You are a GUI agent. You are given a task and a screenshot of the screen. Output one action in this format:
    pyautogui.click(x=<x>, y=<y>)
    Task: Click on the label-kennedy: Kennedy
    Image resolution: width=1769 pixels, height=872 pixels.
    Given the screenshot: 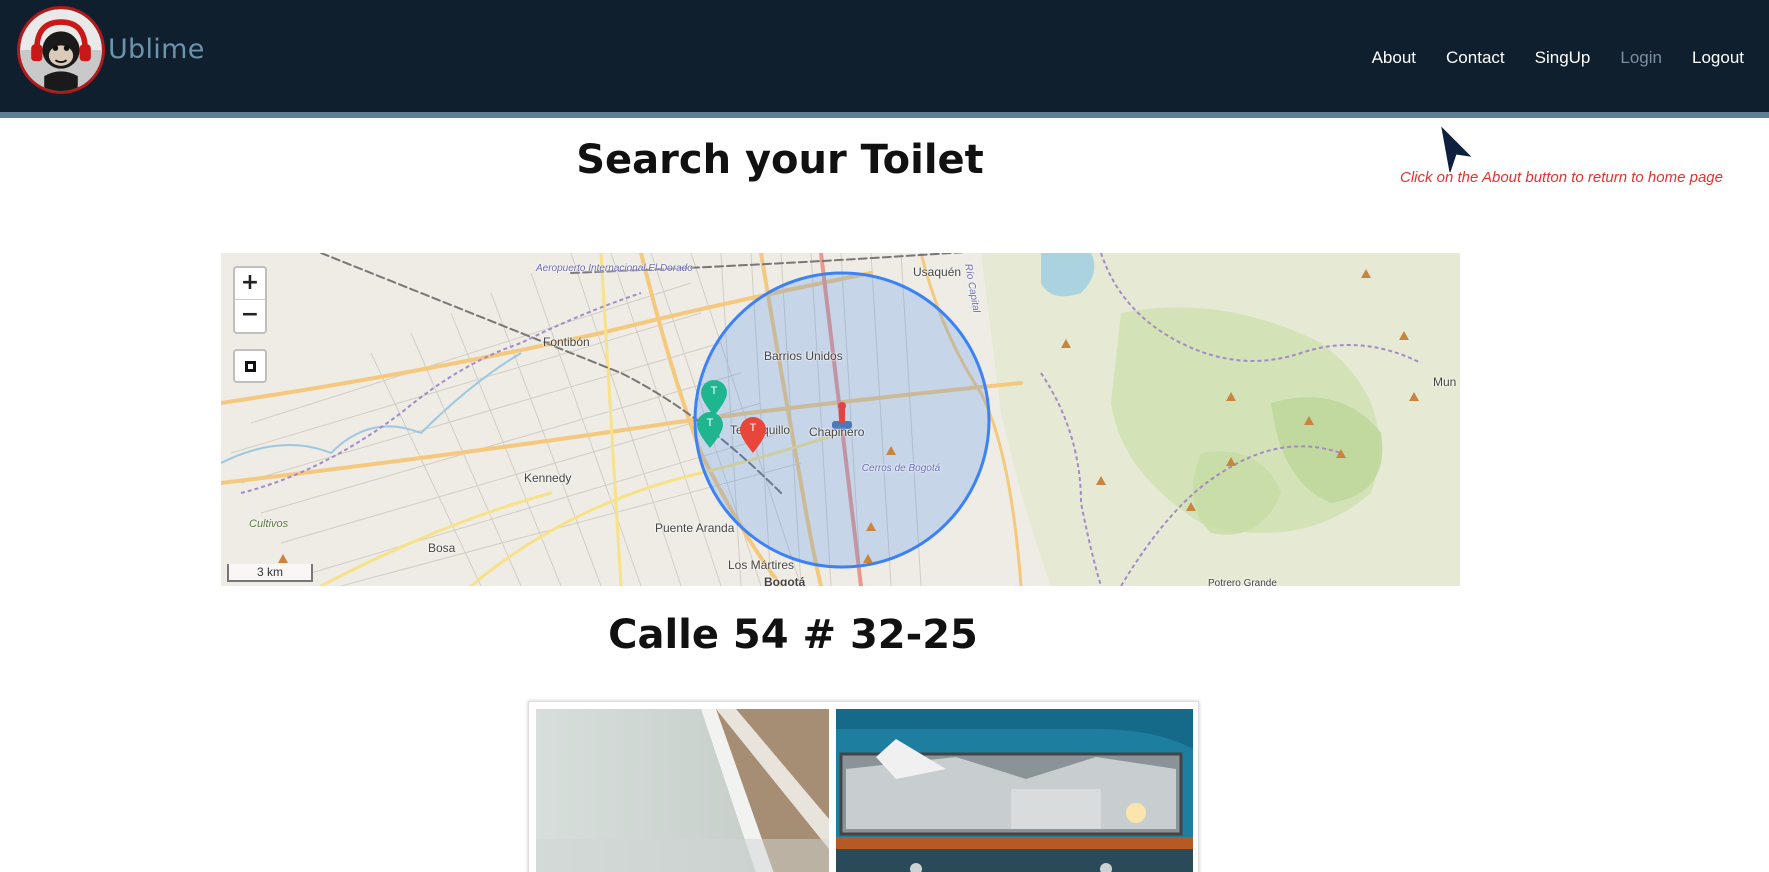 What is the action you would take?
    pyautogui.click(x=548, y=478)
    